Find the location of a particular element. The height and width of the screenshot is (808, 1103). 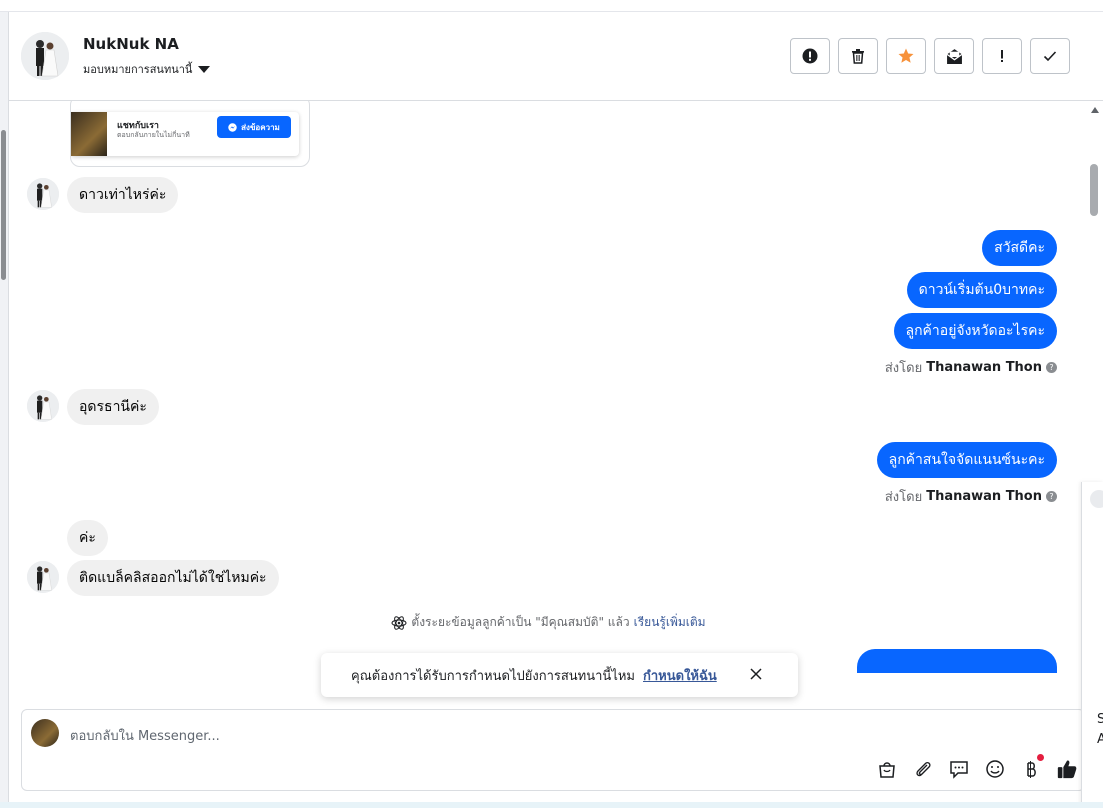

exclamation-icon is located at coordinates (1002, 56).